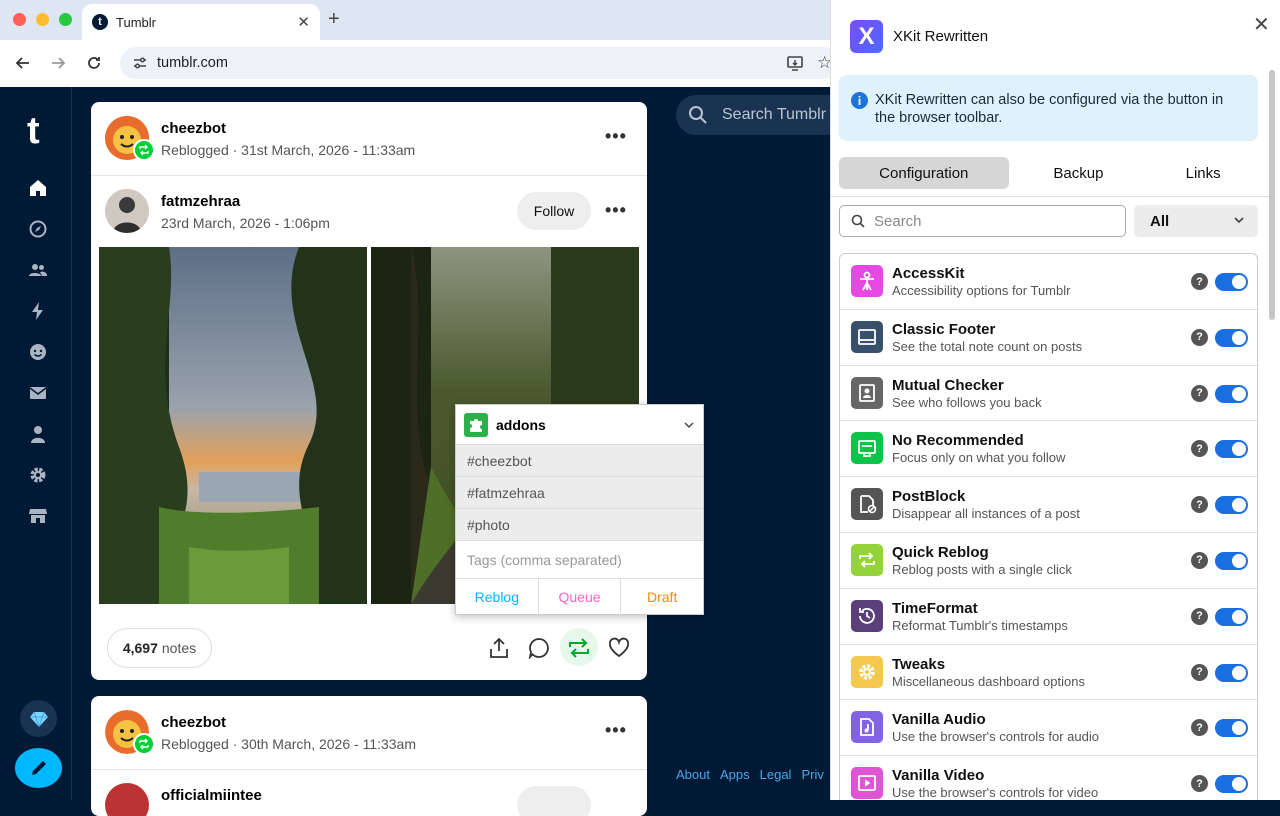  Describe the element at coordinates (924, 173) in the screenshot. I see `tab-configuration: Configuration` at that location.